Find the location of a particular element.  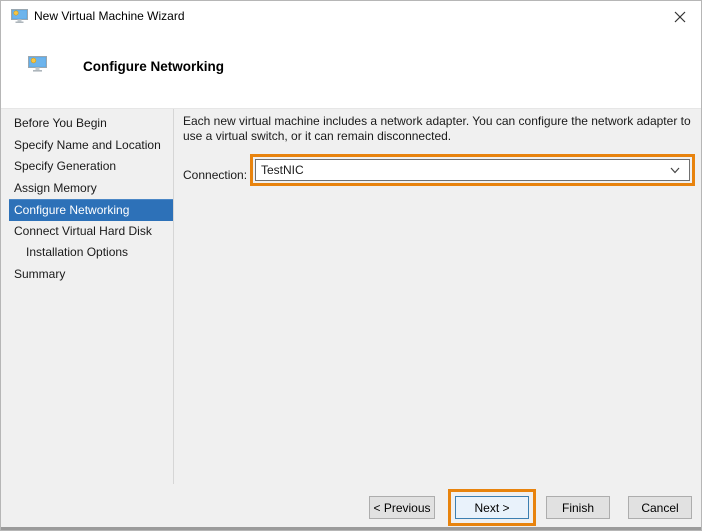

connection-dropdown: TestNIC is located at coordinates (472, 170).